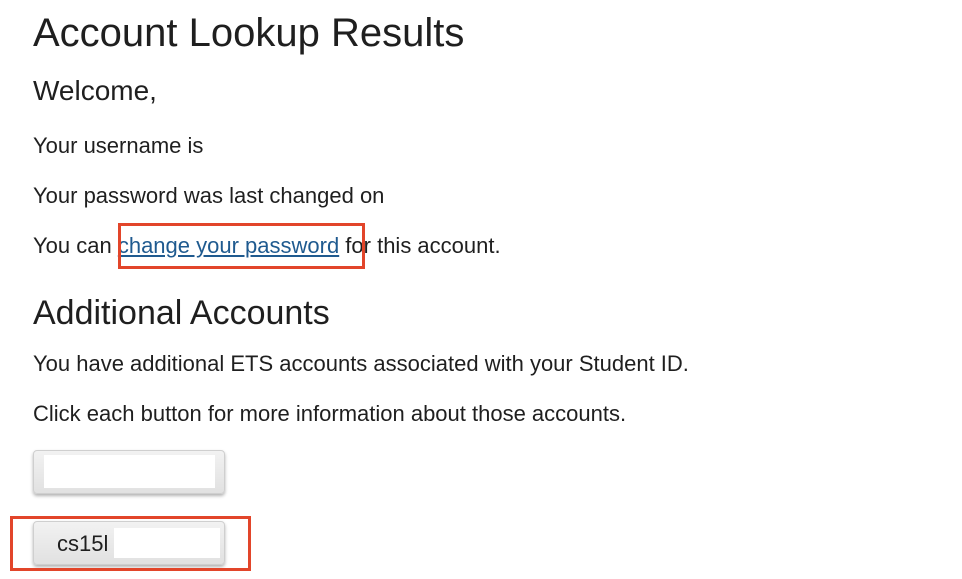 This screenshot has height=579, width=962. Describe the element at coordinates (75, 245) in the screenshot. I see `change-password-prefix: You can` at that location.